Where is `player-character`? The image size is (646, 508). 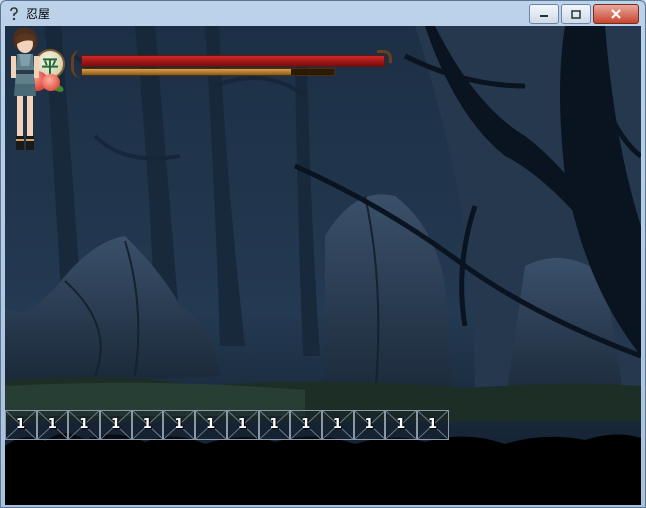
player-character is located at coordinates (25, 88).